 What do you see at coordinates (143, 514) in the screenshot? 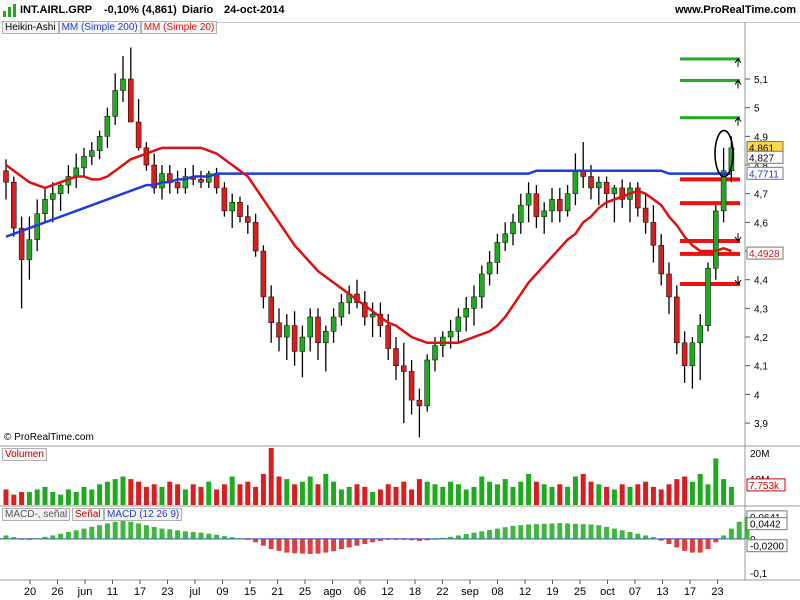
I see `macd-panel-label-c: MACD (12 26 9)` at bounding box center [143, 514].